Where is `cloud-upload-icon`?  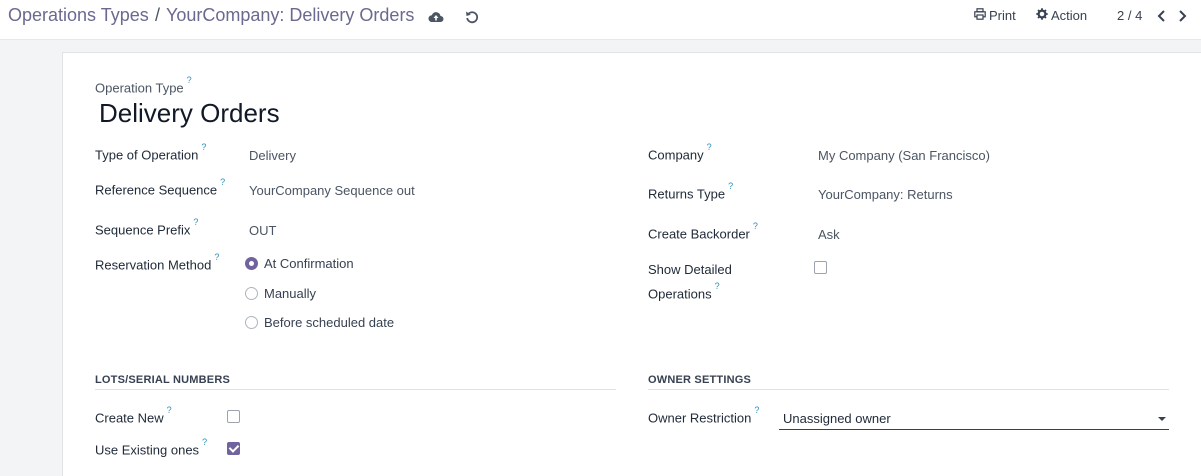 cloud-upload-icon is located at coordinates (436, 17).